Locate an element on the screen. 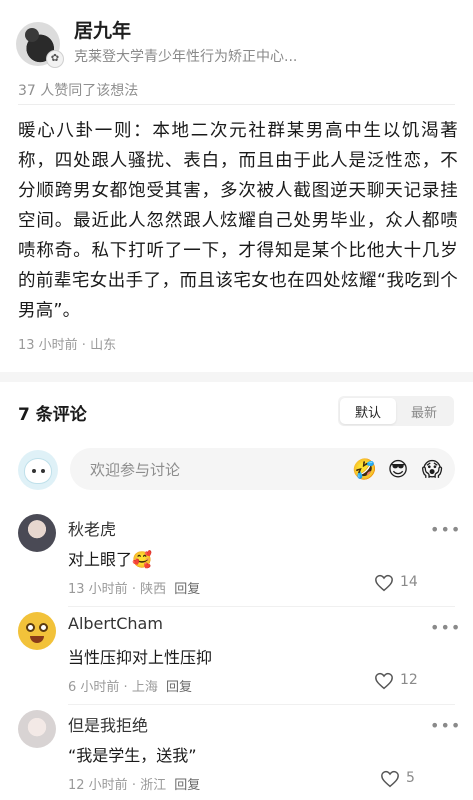 Image resolution: width=473 pixels, height=800 pixels. comment-text: 当性压抑对上性压抑 is located at coordinates (140, 657).